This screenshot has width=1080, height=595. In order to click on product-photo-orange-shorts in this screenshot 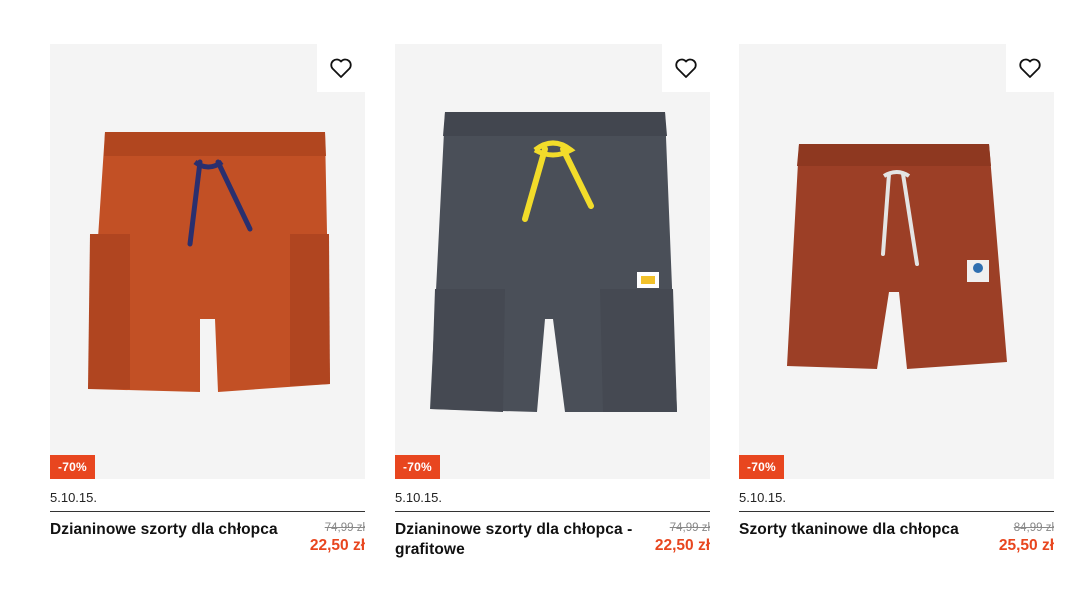, I will do `click(209, 262)`.